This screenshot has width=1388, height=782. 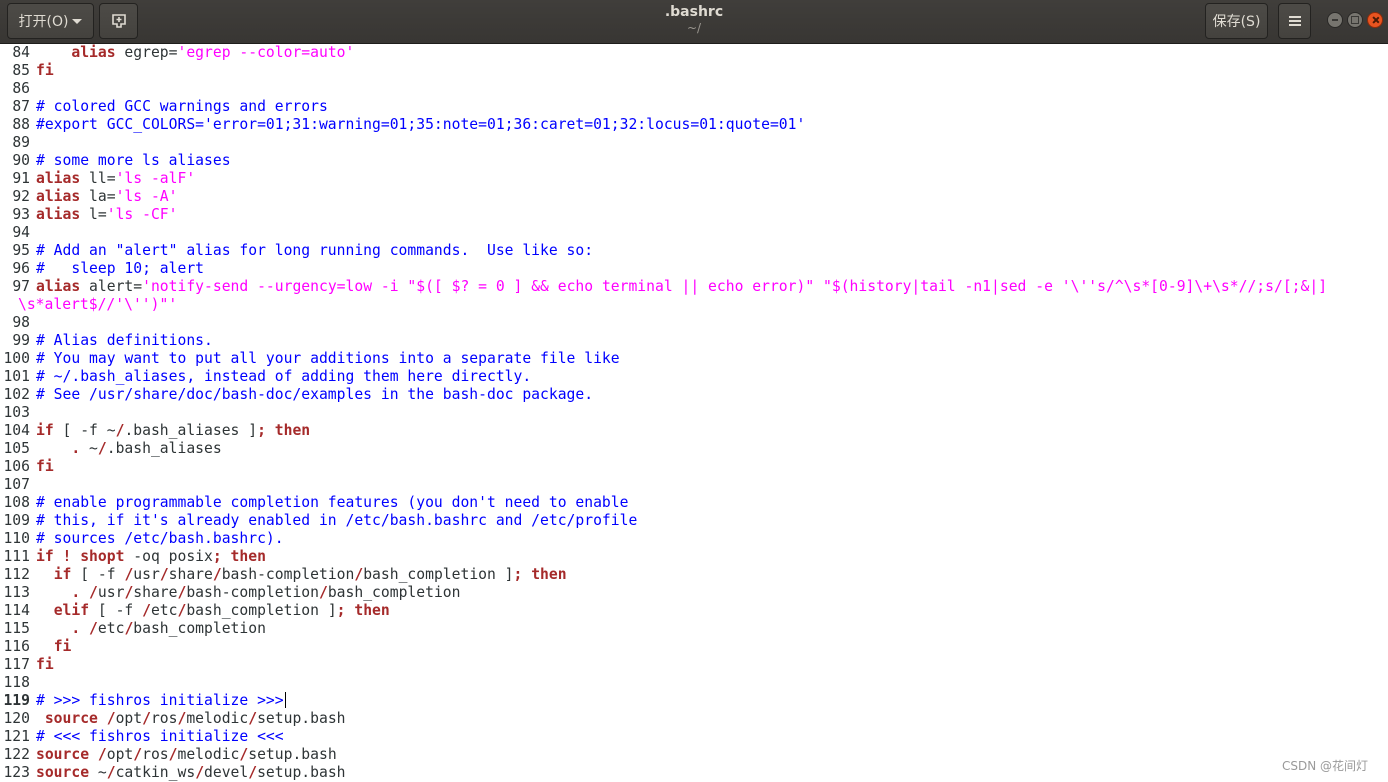 What do you see at coordinates (694, 557) in the screenshot?
I see `editor-line: 111 if ! shopt -oq posix; then` at bounding box center [694, 557].